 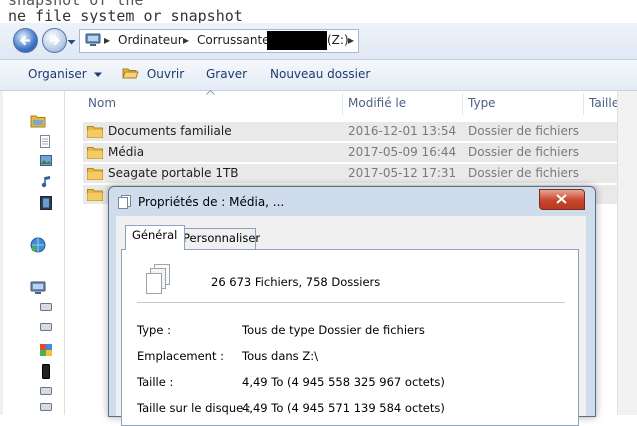 I want to click on breadcrumb-item-network: Corrussante, so click(x=233, y=40).